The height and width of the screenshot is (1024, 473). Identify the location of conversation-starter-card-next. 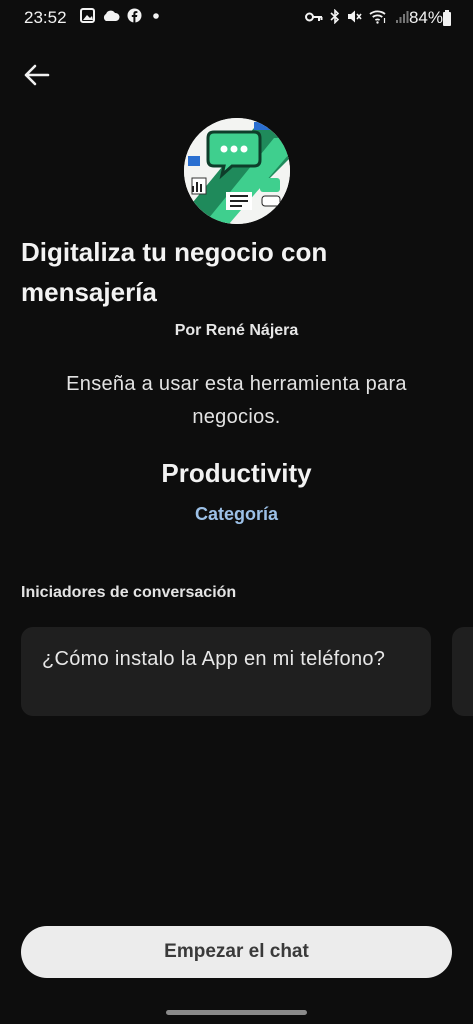
(462, 671).